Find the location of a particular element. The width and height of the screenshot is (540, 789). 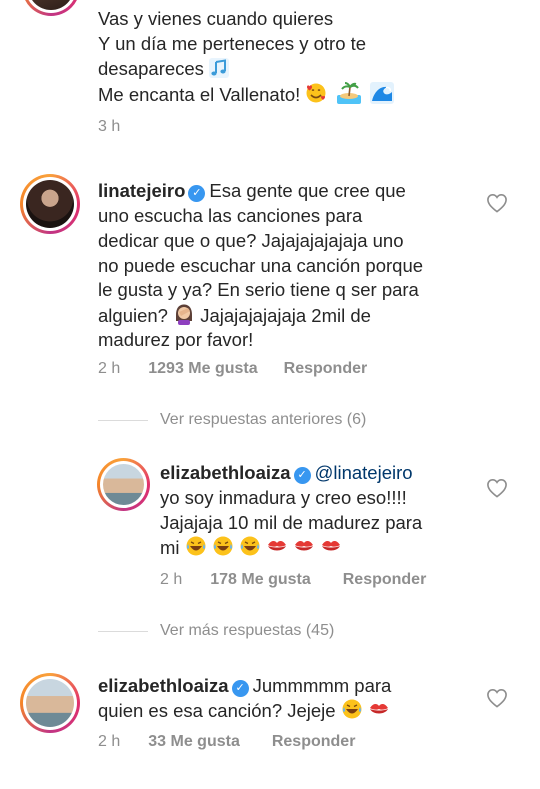

comment-text: elizabethloaiza ✓ Jummmmm para is located at coordinates (245, 686).